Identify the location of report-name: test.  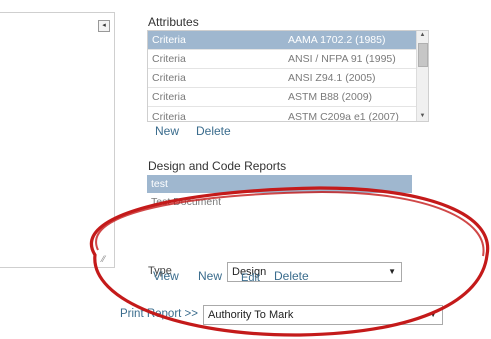
(159, 184).